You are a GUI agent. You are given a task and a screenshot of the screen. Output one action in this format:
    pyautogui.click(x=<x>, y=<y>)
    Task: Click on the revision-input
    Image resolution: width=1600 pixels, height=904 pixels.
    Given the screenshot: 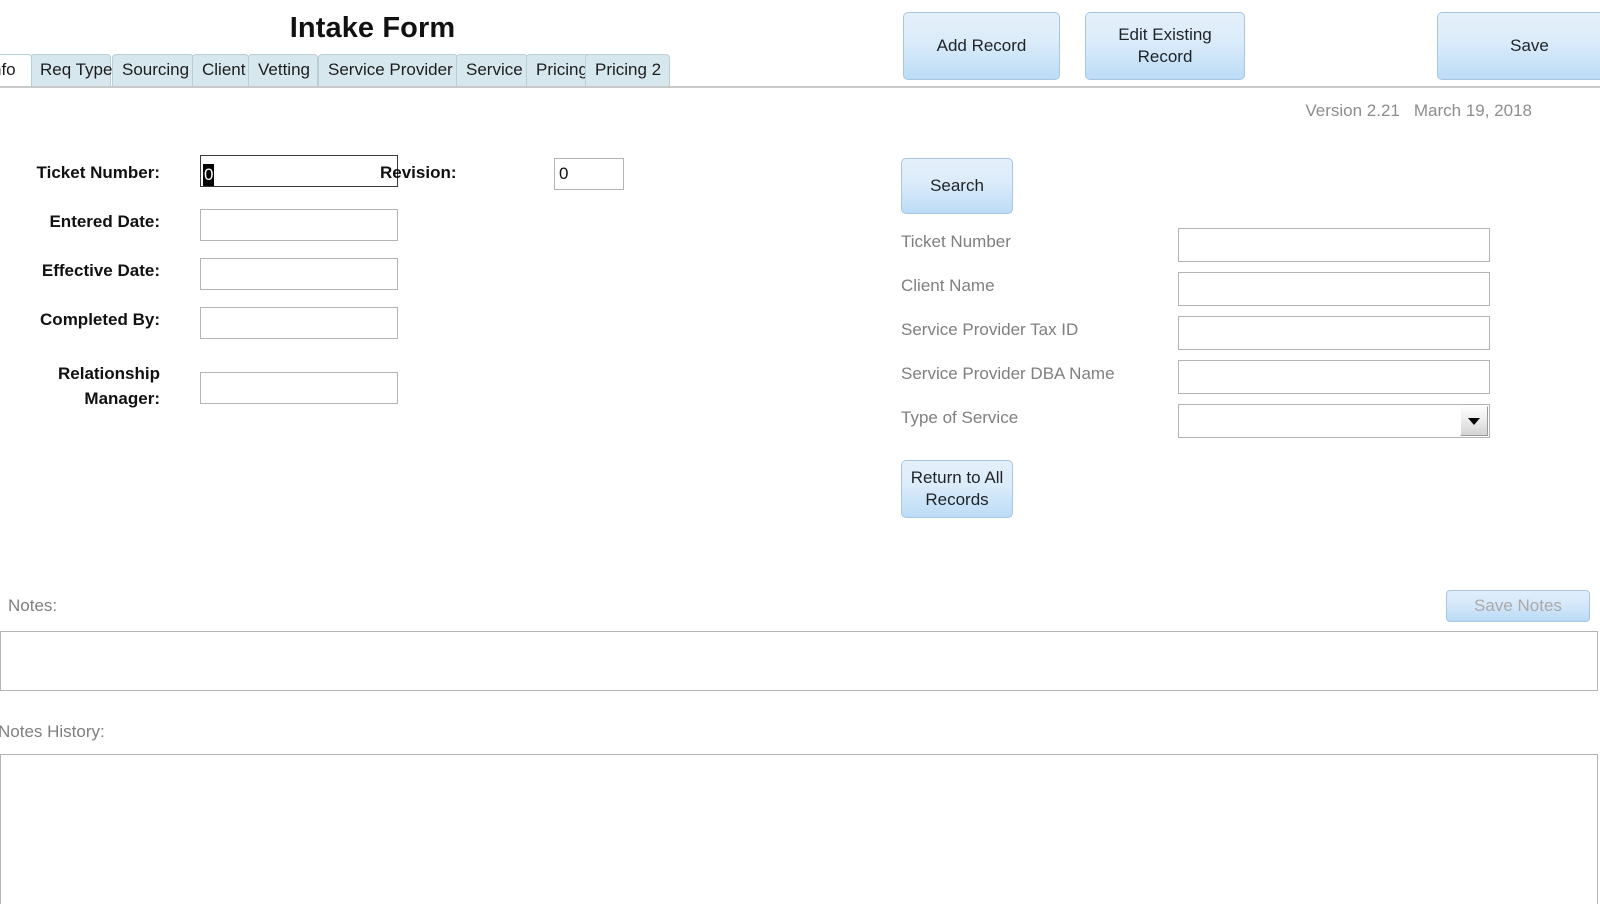 What is the action you would take?
    pyautogui.click(x=589, y=174)
    